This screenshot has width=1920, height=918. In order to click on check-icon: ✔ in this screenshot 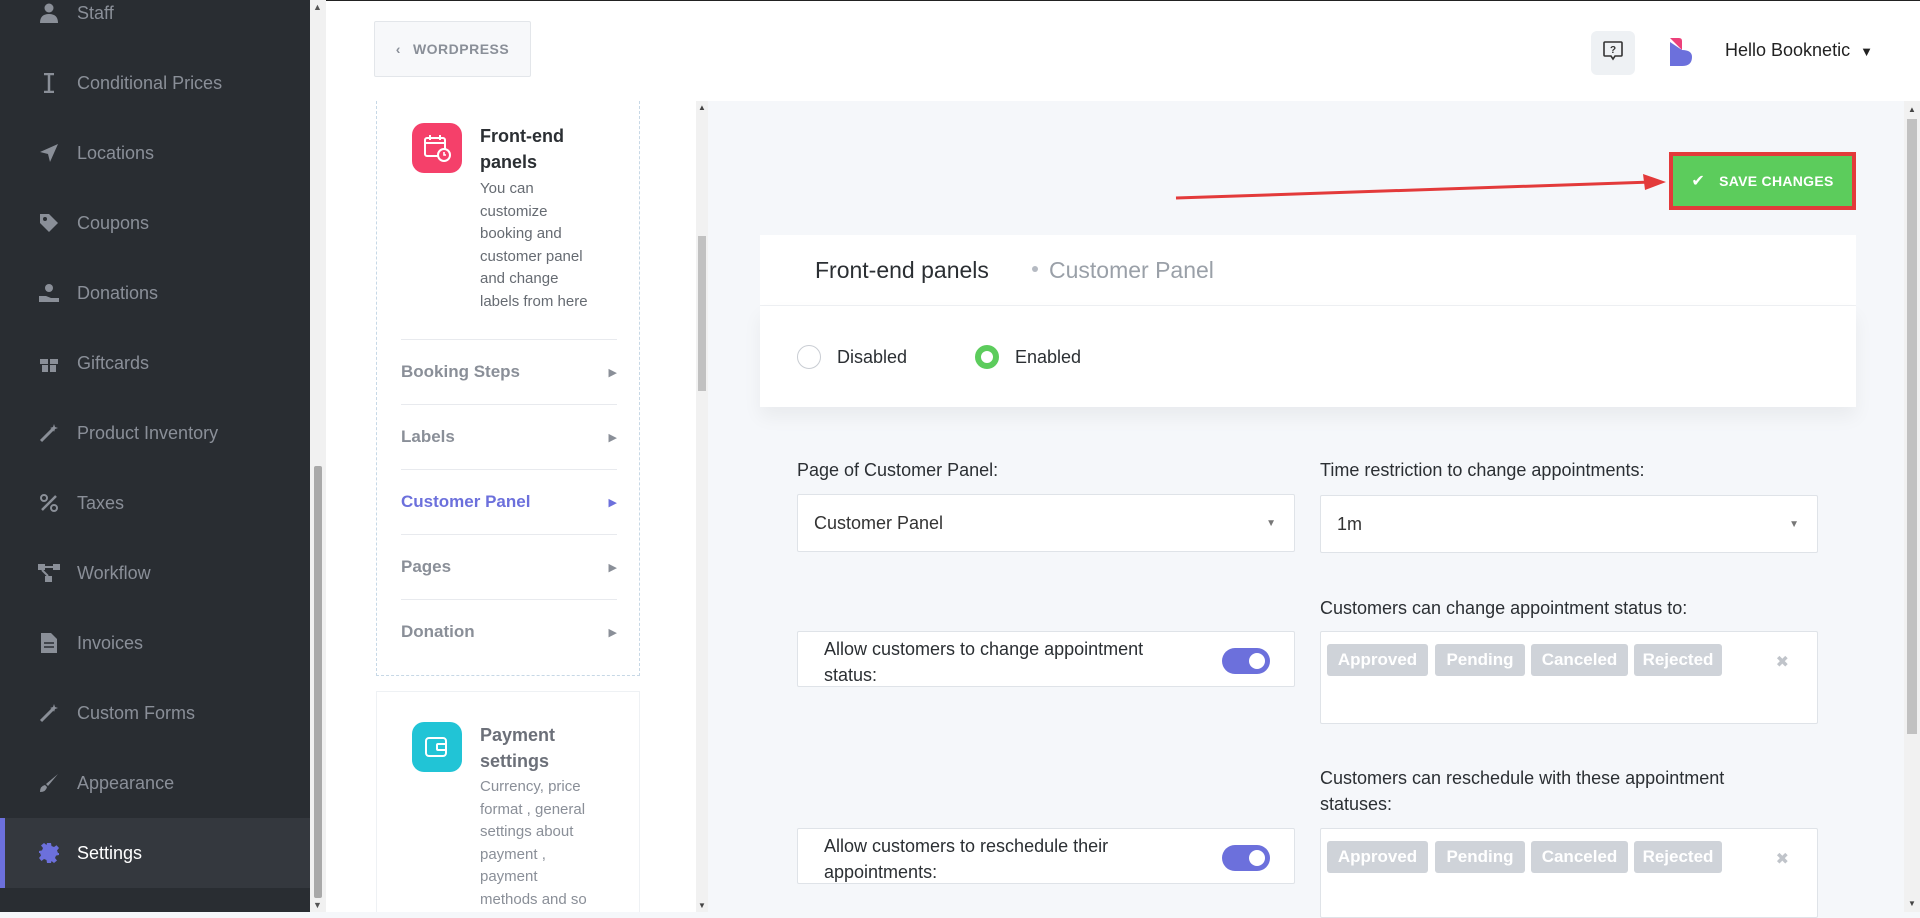, I will do `click(1698, 181)`.